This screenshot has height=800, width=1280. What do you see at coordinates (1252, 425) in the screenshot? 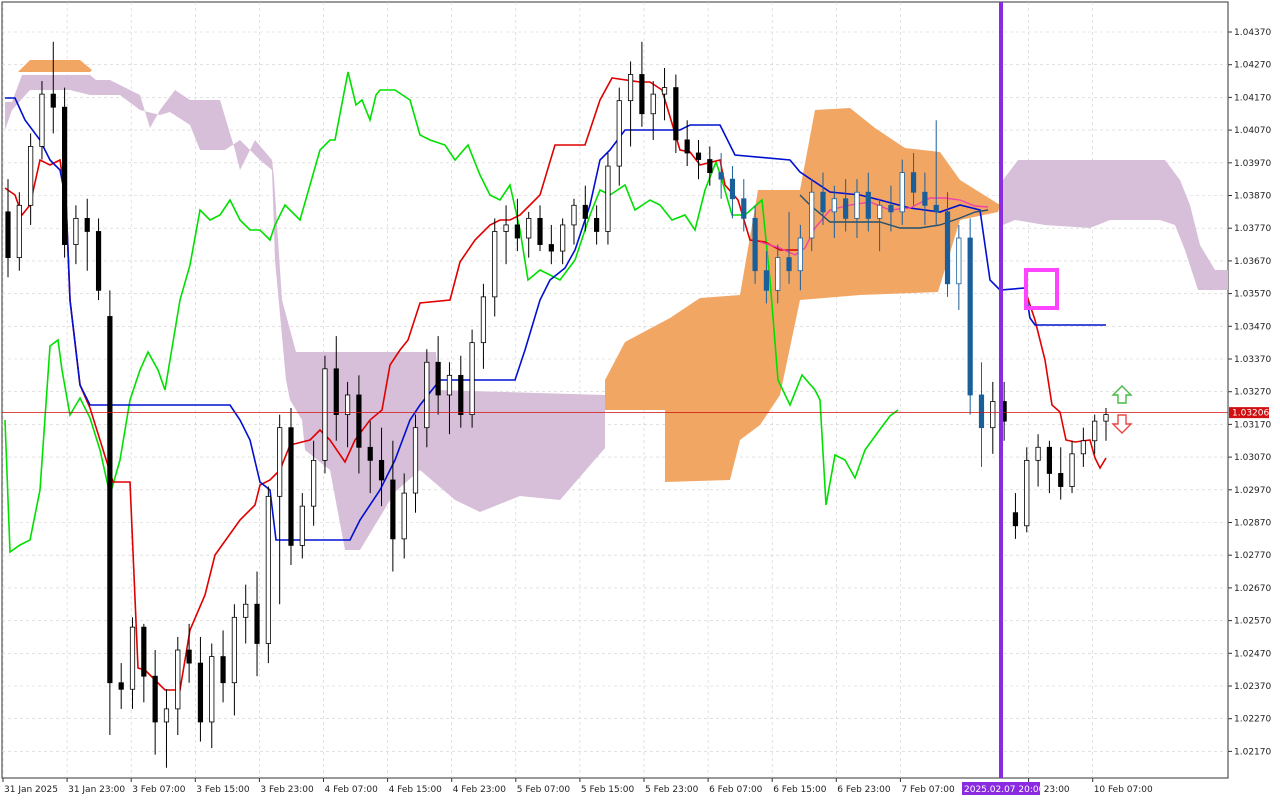
I see `y-tick-label: 1.03170` at bounding box center [1252, 425].